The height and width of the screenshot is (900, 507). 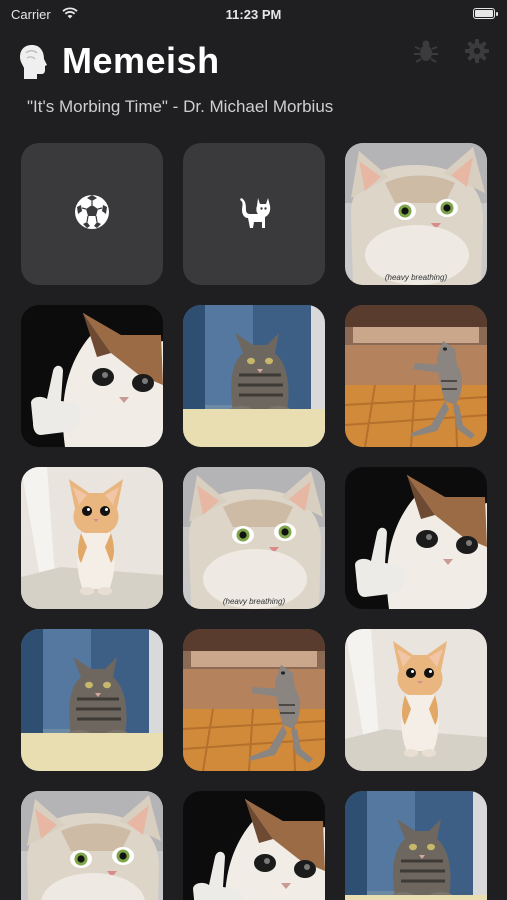 I want to click on header: Memeish, so click(x=253, y=66).